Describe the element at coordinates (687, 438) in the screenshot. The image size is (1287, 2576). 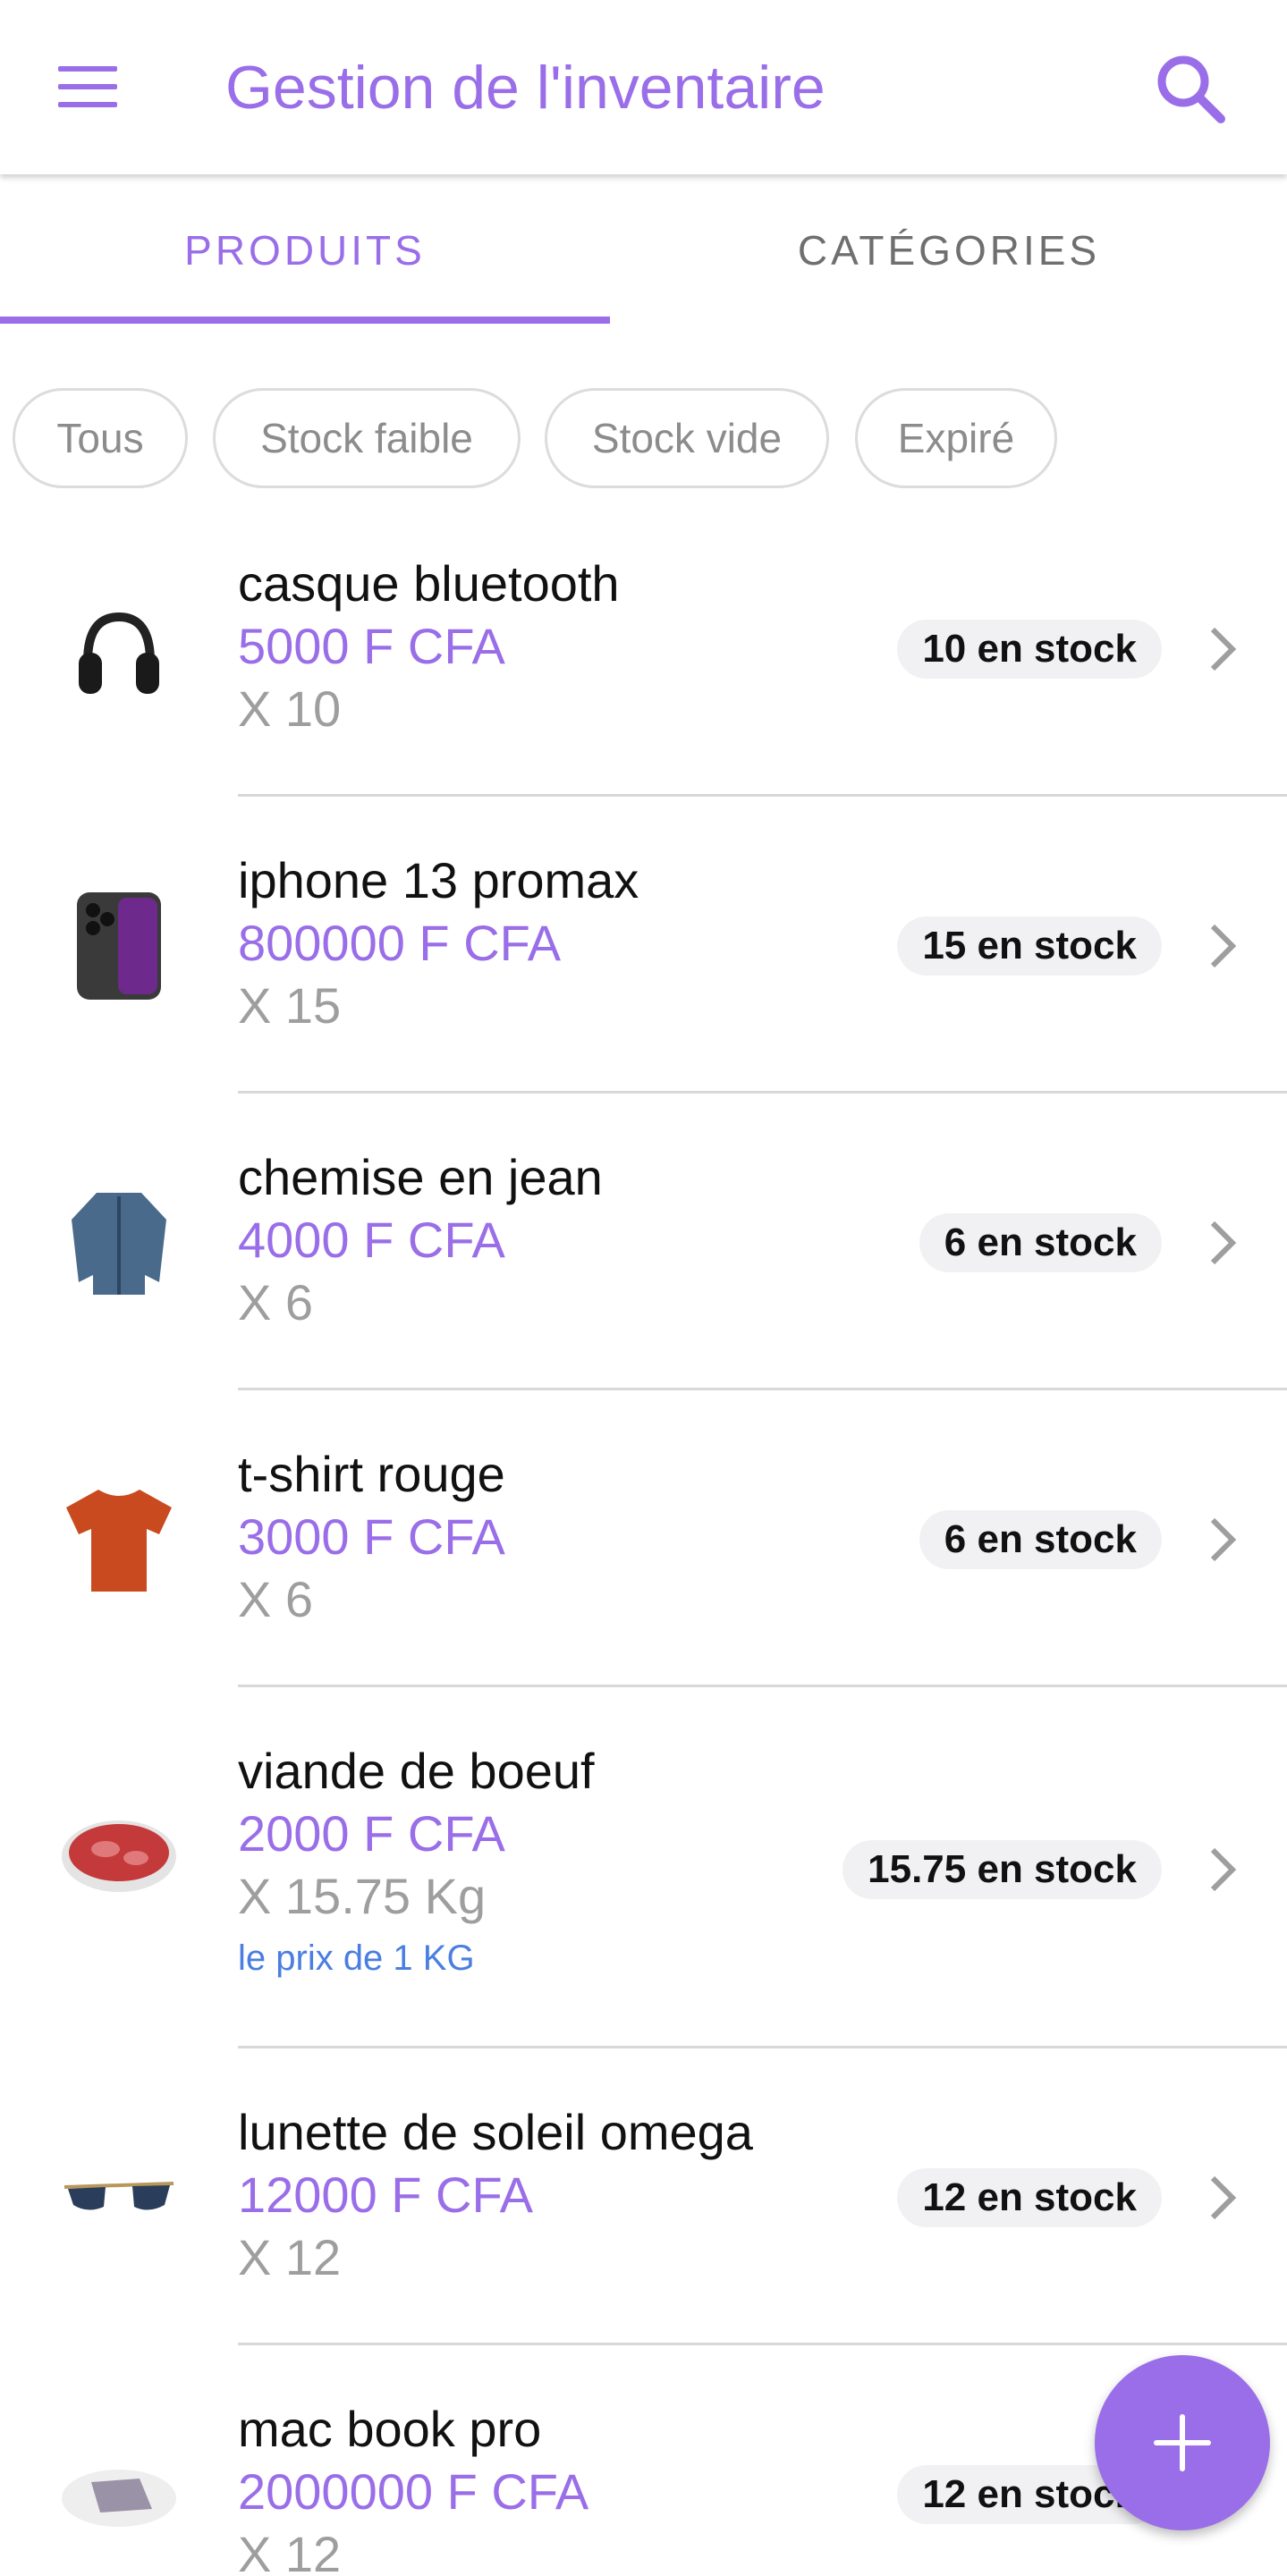
I see `filter-chip-stock-vide: Stock vide` at that location.